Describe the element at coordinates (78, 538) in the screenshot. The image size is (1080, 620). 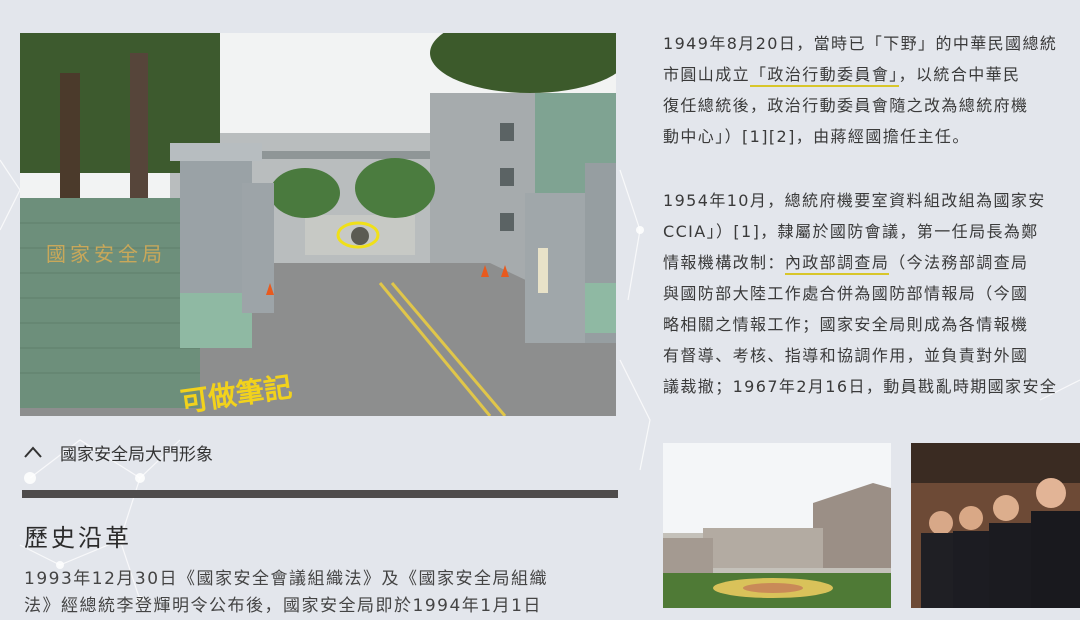
I see `section-heading: 歷史沿革` at that location.